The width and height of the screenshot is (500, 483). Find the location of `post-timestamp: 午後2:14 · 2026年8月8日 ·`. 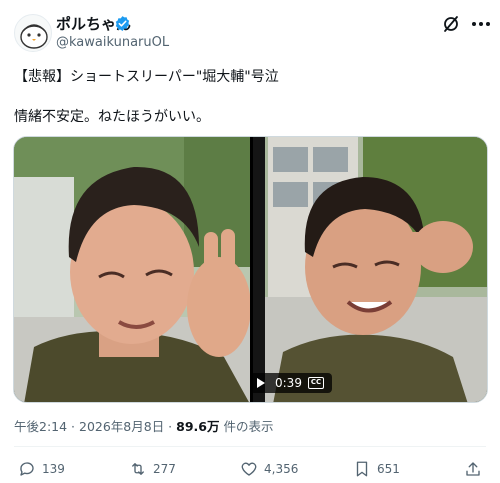

post-timestamp: 午後2:14 · 2026年8月8日 · is located at coordinates (95, 426).